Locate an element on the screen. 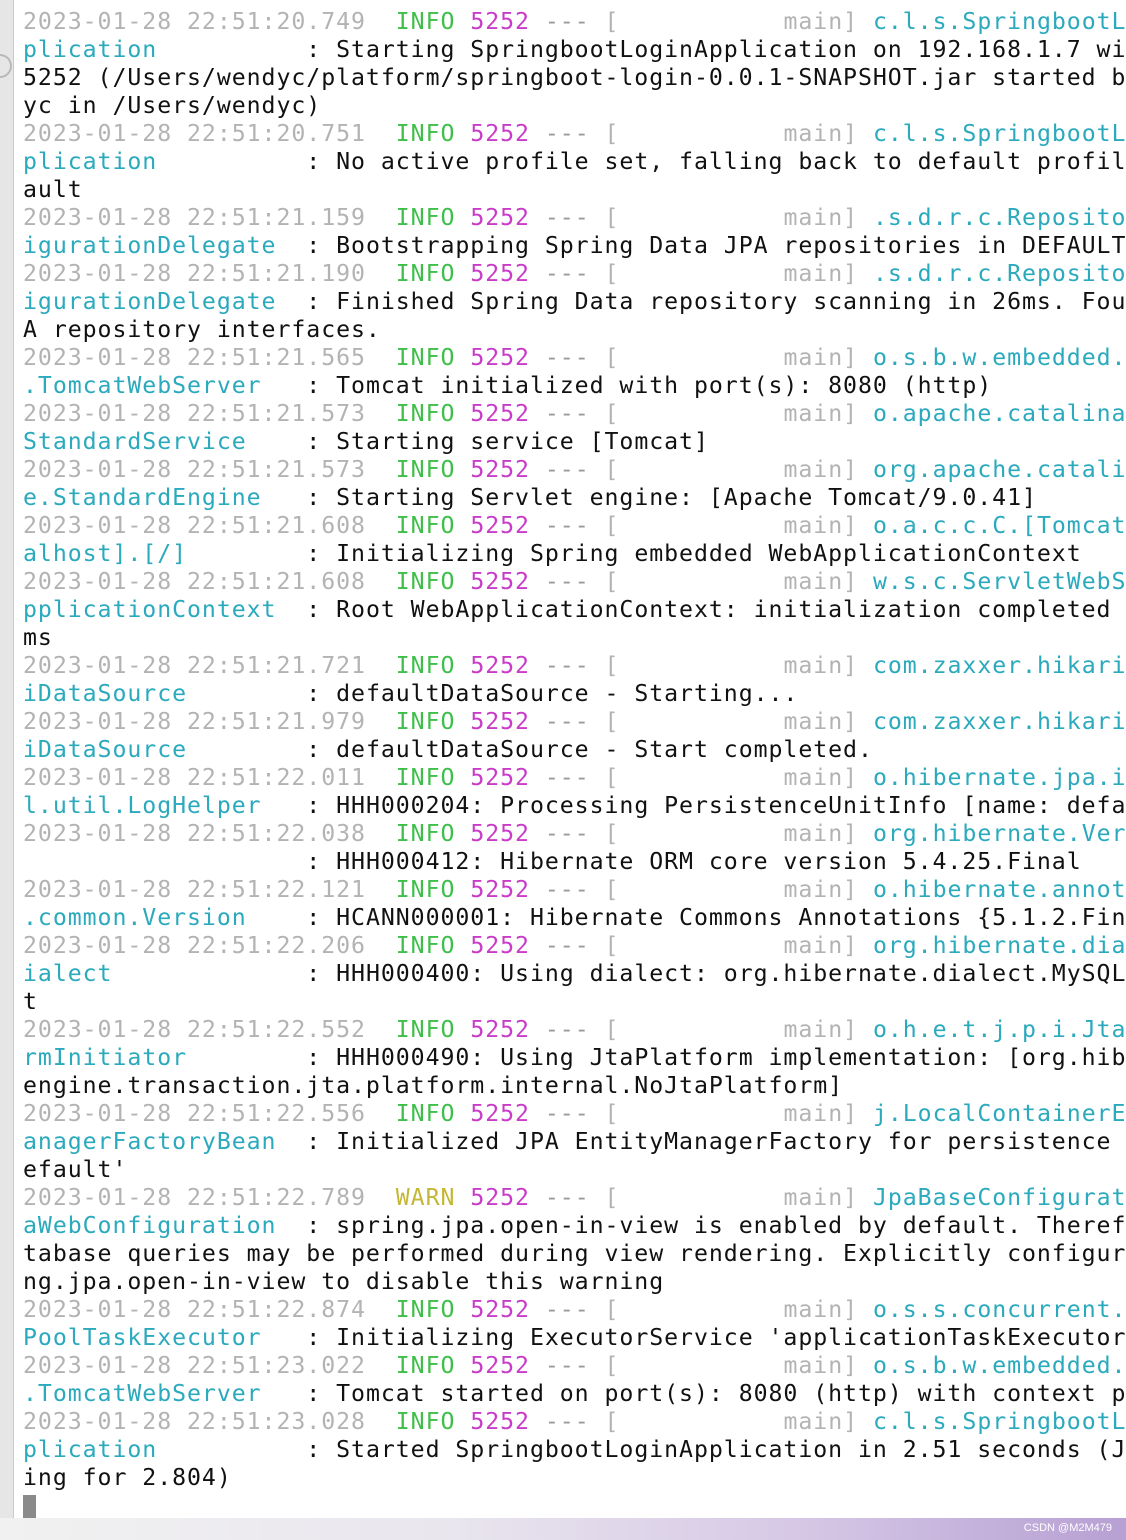  log-line: ing for 2.804) is located at coordinates (574, 1478).